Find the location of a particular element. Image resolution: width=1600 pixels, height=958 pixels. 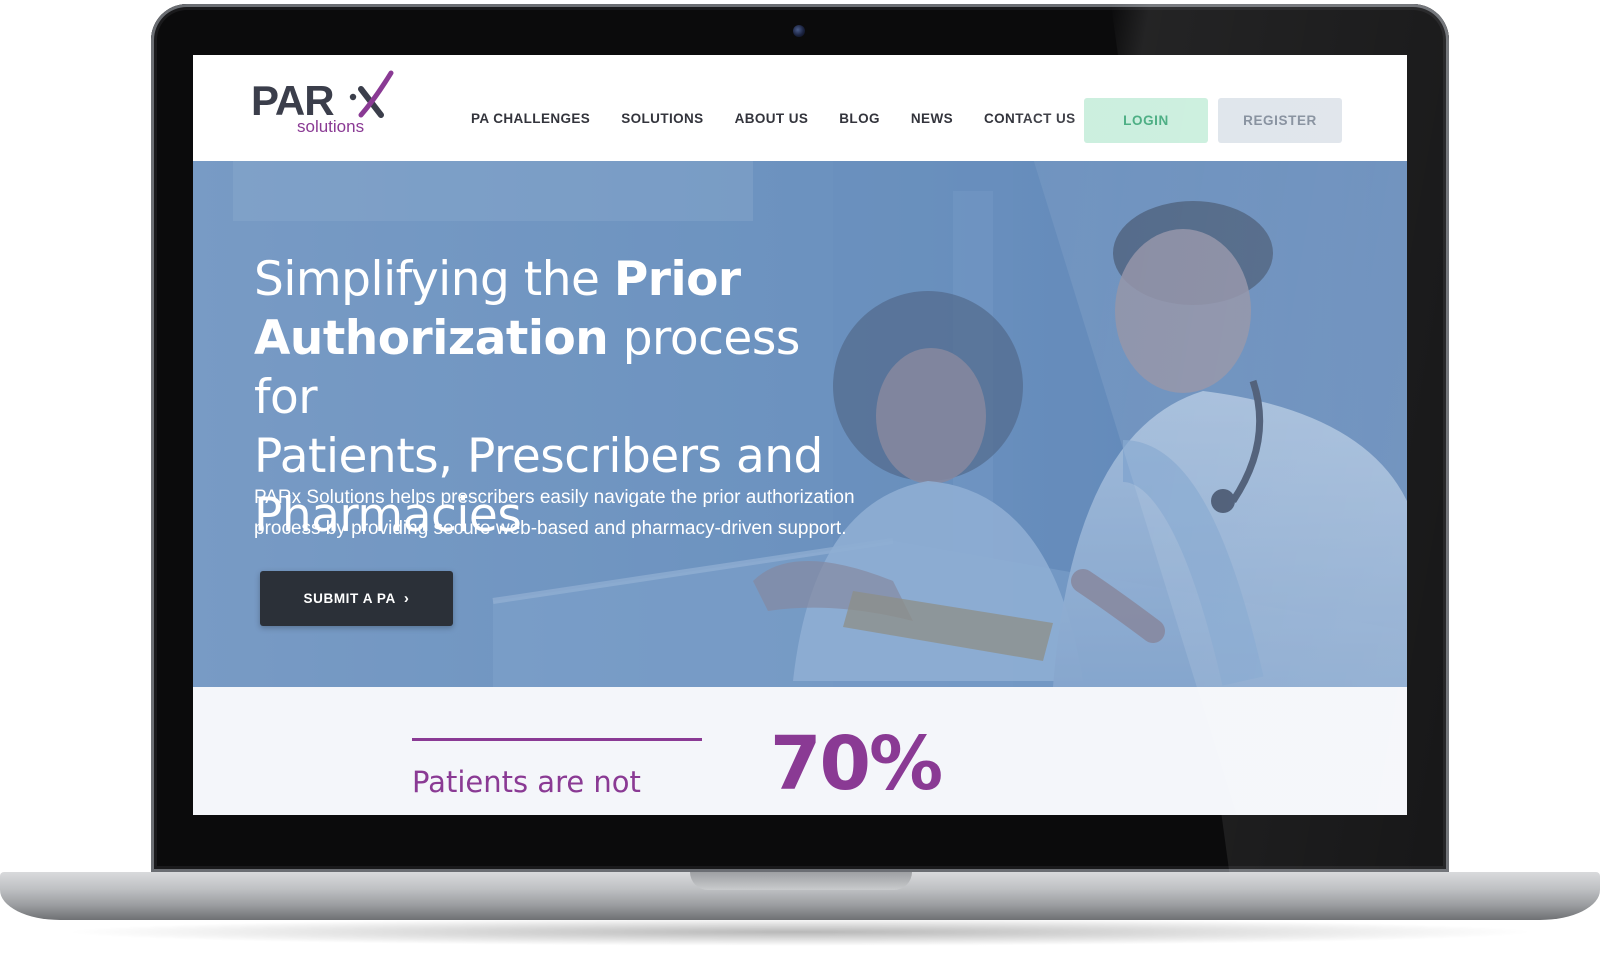

submit-pa-label: SUBMIT A PA is located at coordinates (349, 598).